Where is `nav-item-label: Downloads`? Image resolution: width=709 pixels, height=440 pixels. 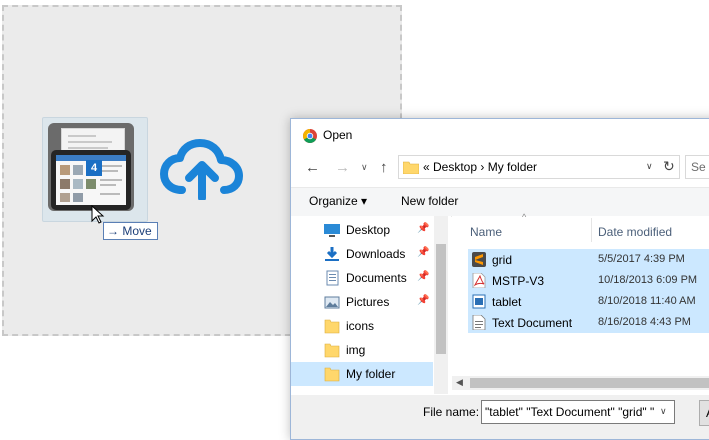
nav-item-label: Downloads is located at coordinates (376, 254).